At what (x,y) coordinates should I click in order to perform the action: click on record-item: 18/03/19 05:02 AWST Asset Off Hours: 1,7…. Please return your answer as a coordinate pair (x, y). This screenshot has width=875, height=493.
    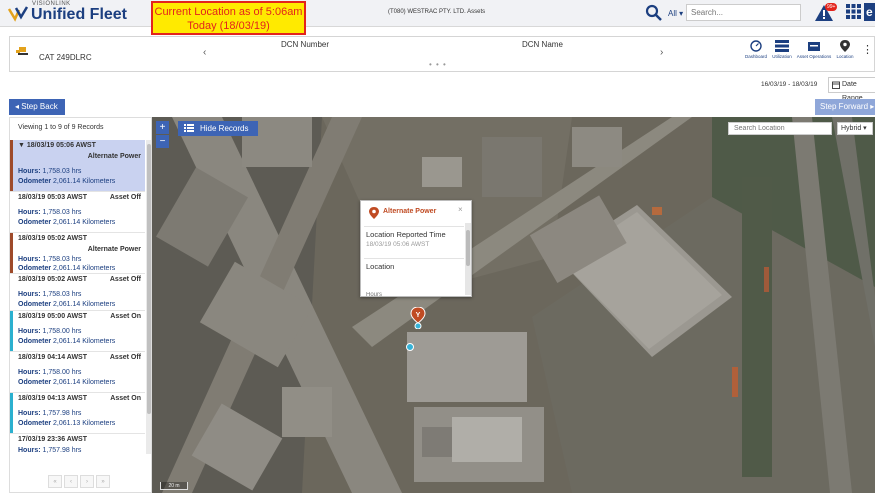
    Looking at the image, I should click on (77, 292).